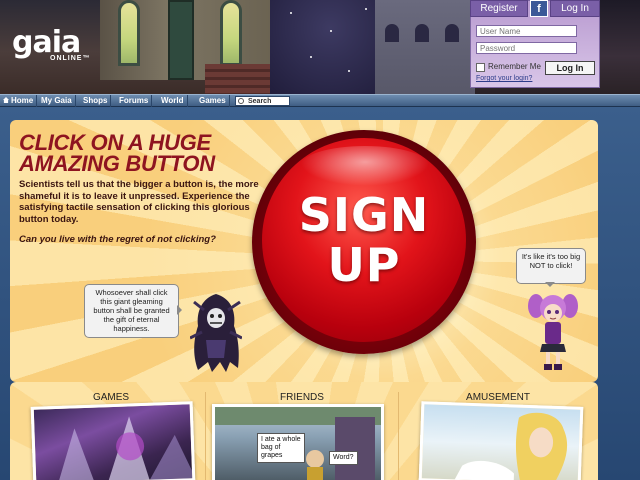  I want to click on nav-shops: Shops, so click(96, 101).